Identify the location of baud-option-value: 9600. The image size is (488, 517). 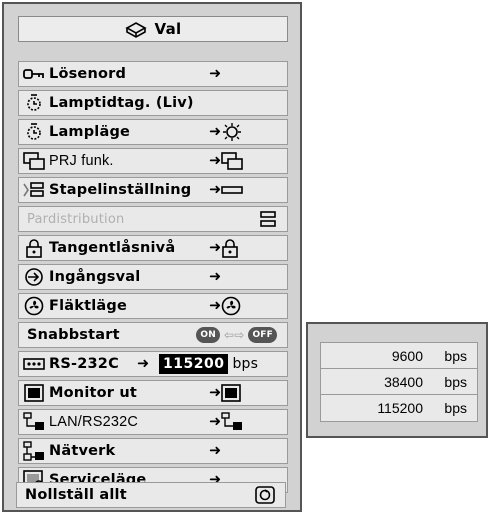
(407, 356).